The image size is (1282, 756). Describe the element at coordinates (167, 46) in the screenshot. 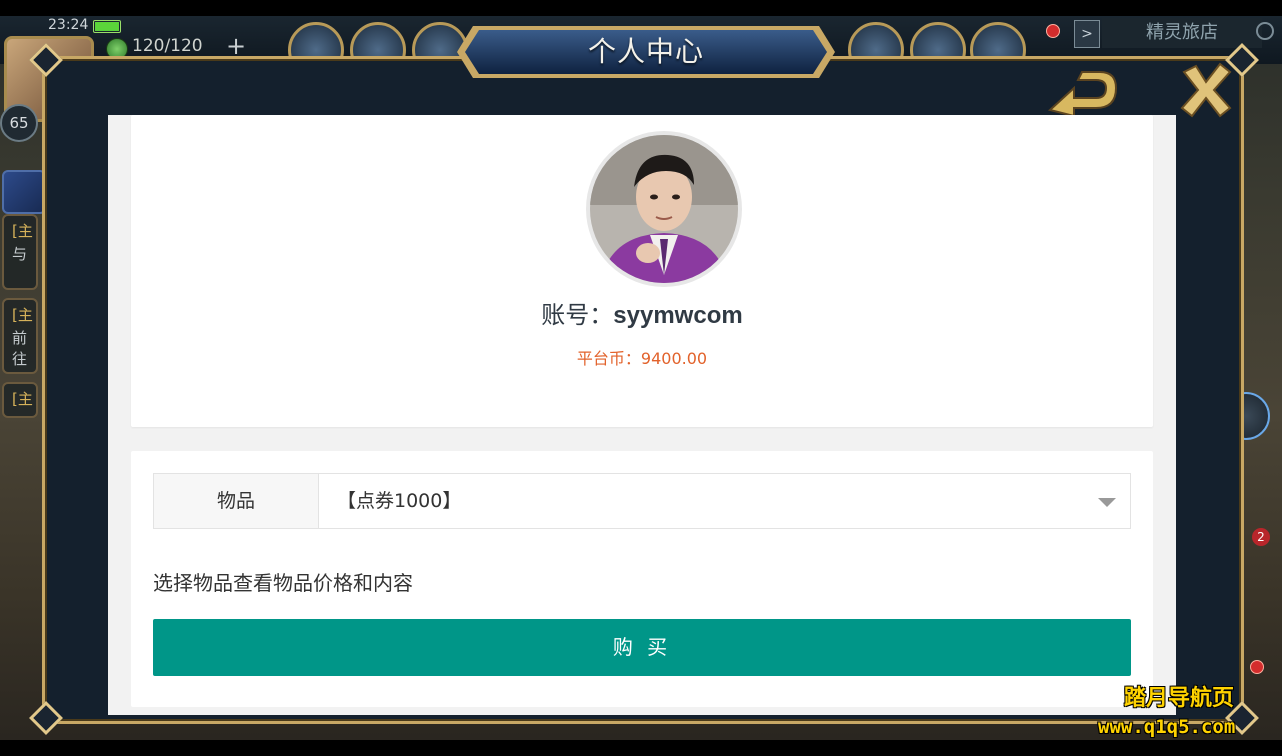

I see `stamina-value: 120/120` at that location.